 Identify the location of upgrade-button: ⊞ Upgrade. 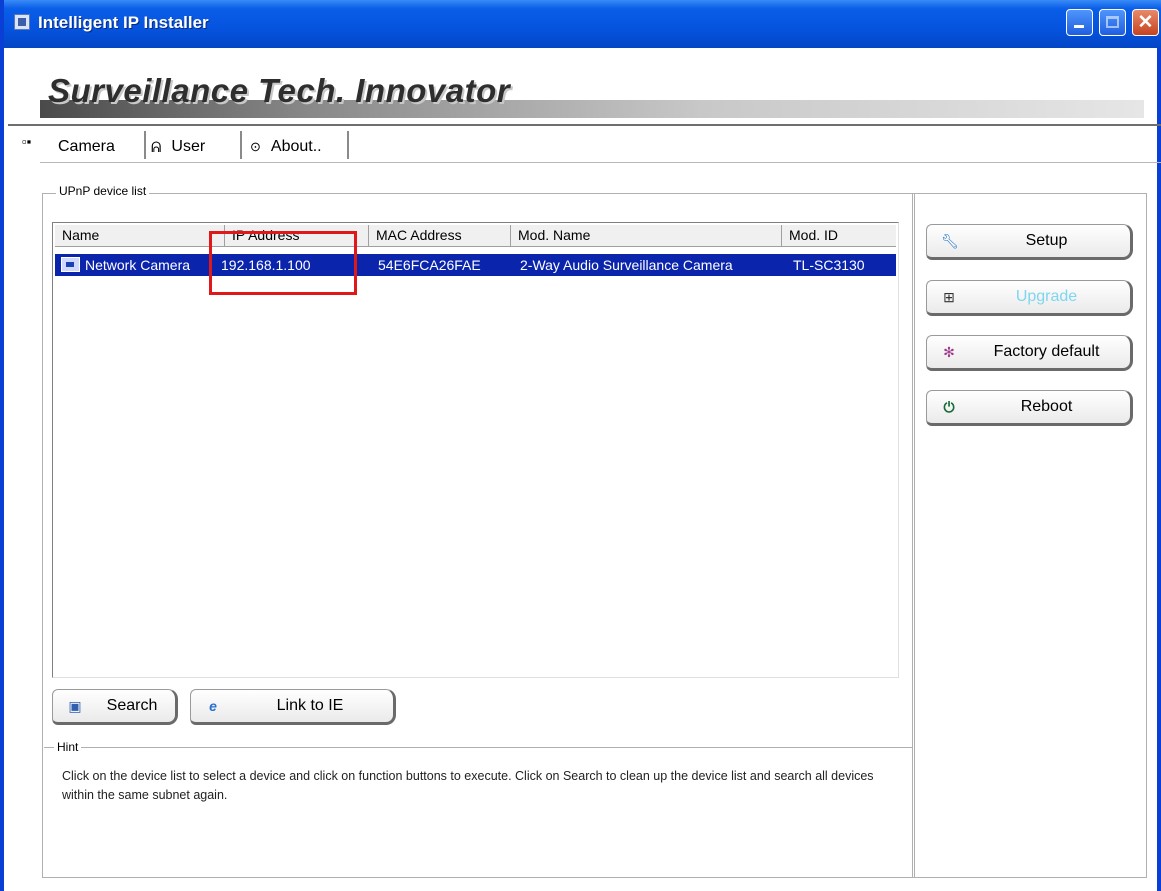
(1029, 298).